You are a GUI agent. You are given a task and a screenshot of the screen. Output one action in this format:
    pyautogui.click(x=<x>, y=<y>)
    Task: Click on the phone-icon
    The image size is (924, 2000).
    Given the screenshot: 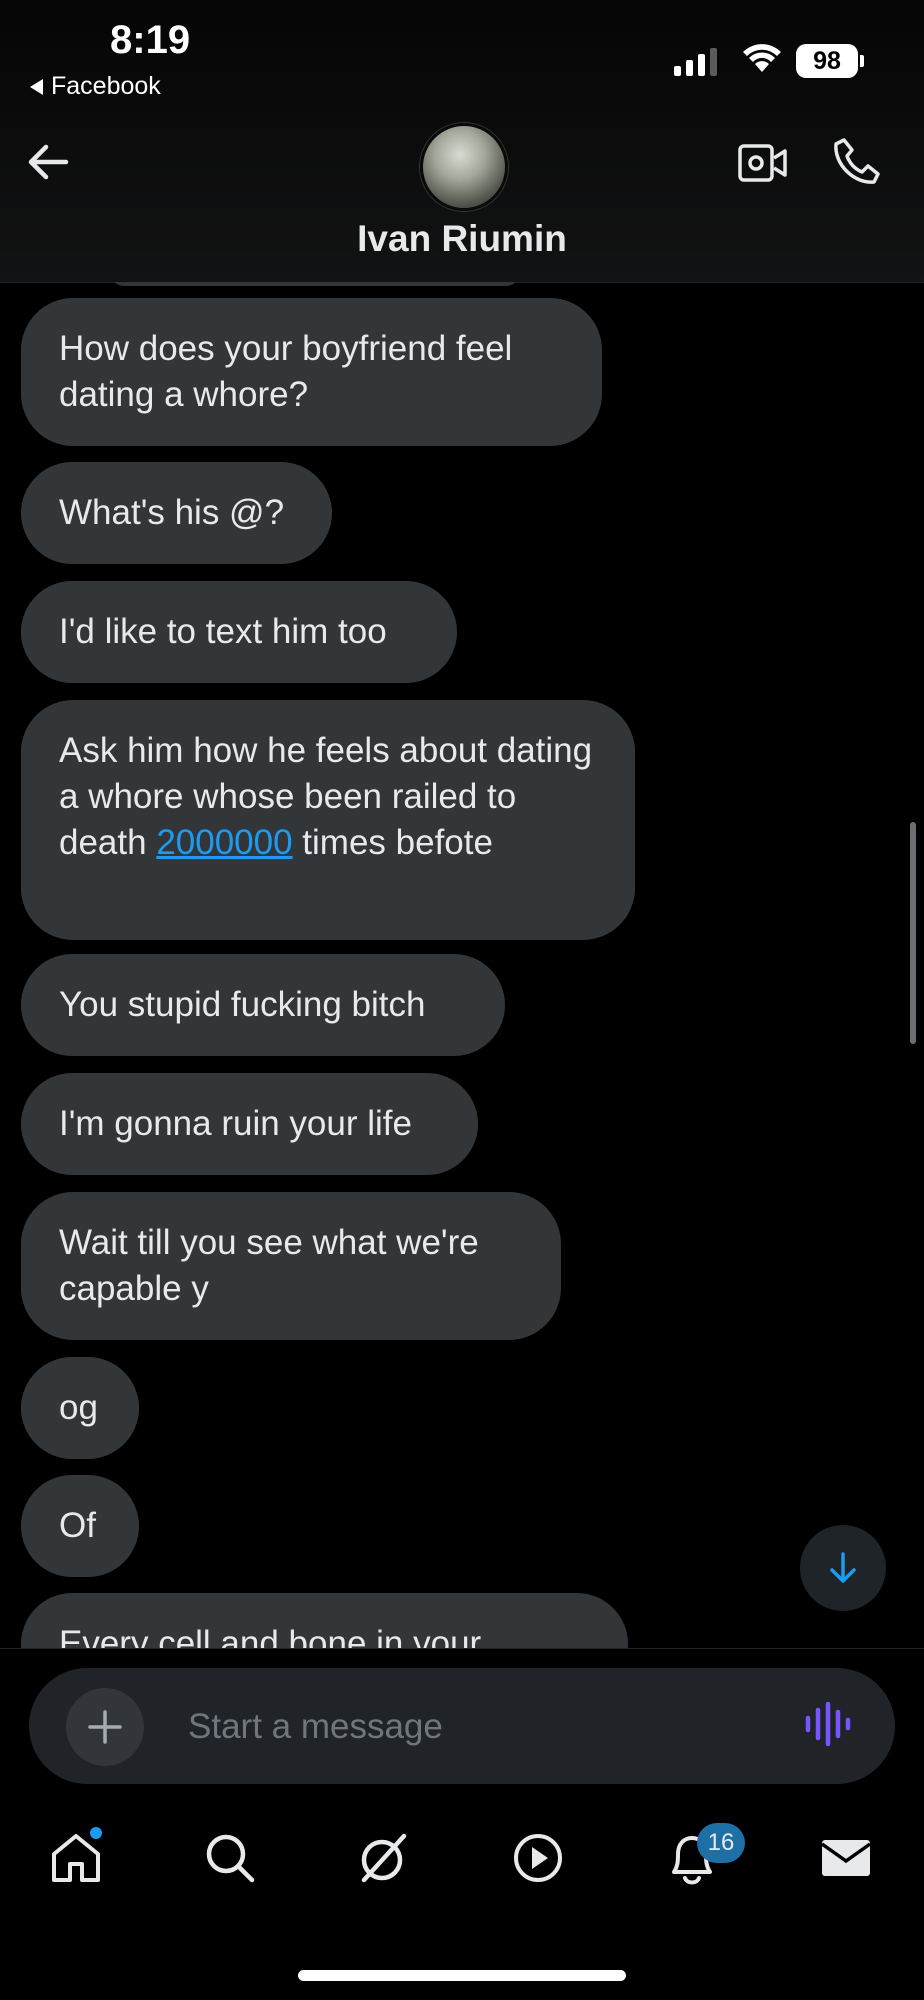 What is the action you would take?
    pyautogui.click(x=856, y=164)
    